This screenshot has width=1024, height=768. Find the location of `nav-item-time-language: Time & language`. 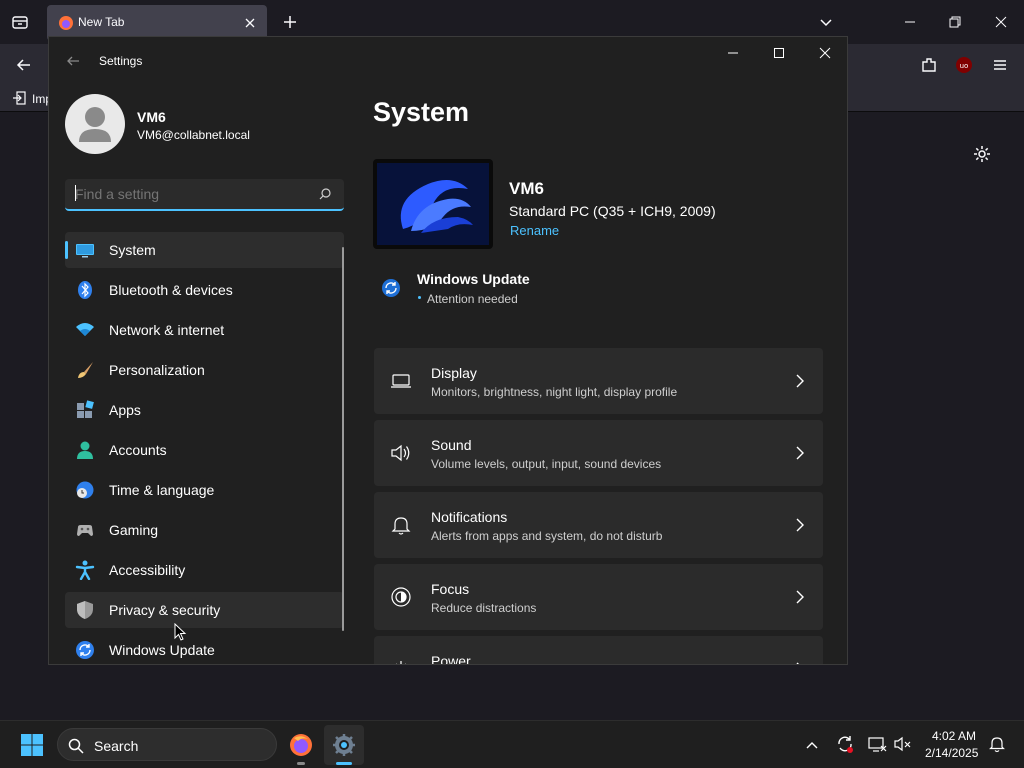

nav-item-time-language: Time & language is located at coordinates (204, 490).